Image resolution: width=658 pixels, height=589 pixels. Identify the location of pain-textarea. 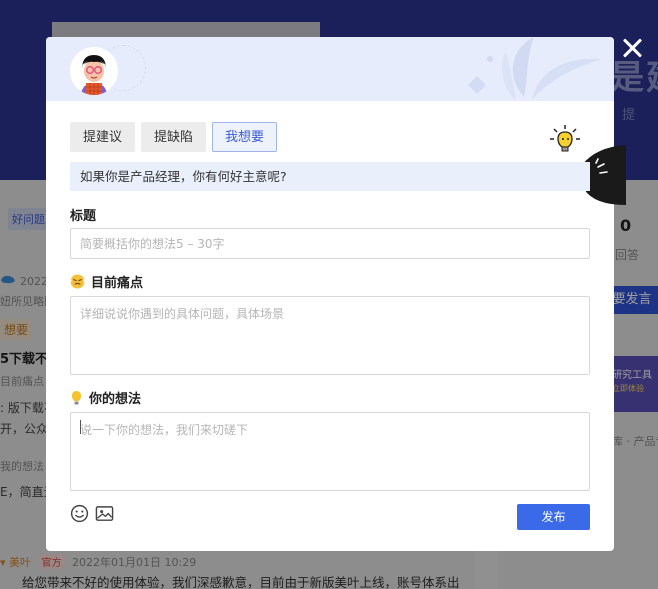
(330, 335).